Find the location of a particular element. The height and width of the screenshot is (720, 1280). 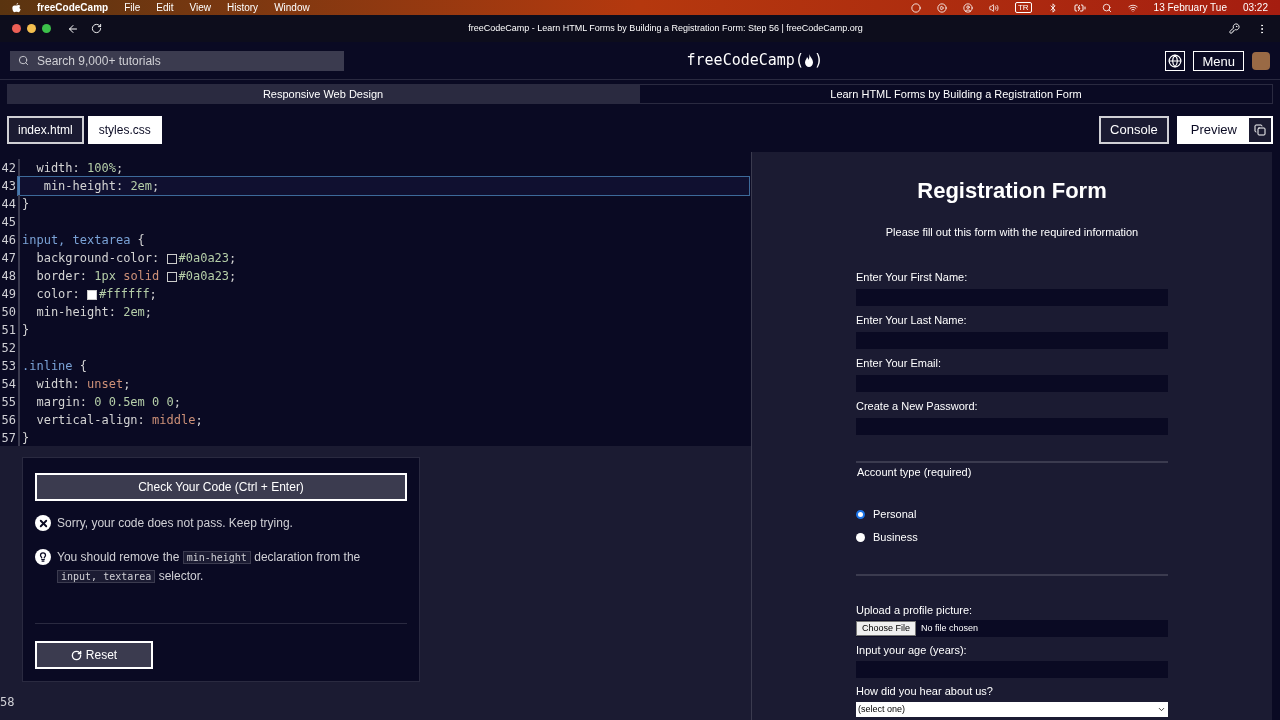

app-name: freeCodeCamp is located at coordinates (73, 7).